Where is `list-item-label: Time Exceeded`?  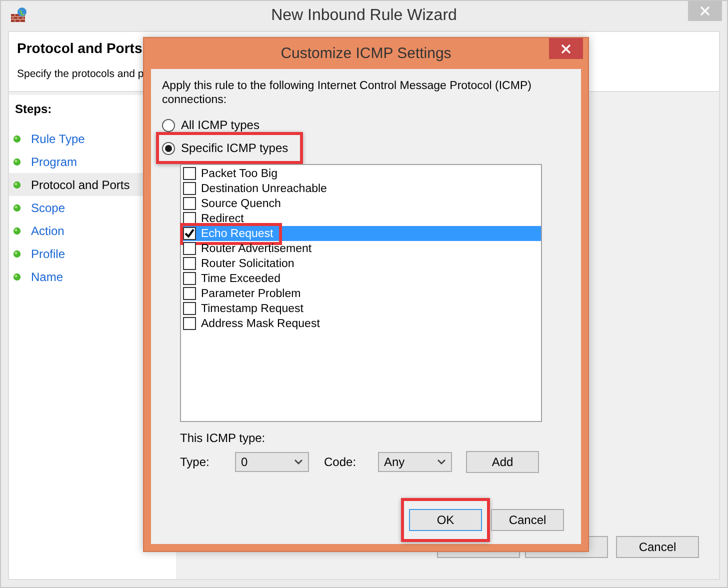 list-item-label: Time Exceeded is located at coordinates (240, 279).